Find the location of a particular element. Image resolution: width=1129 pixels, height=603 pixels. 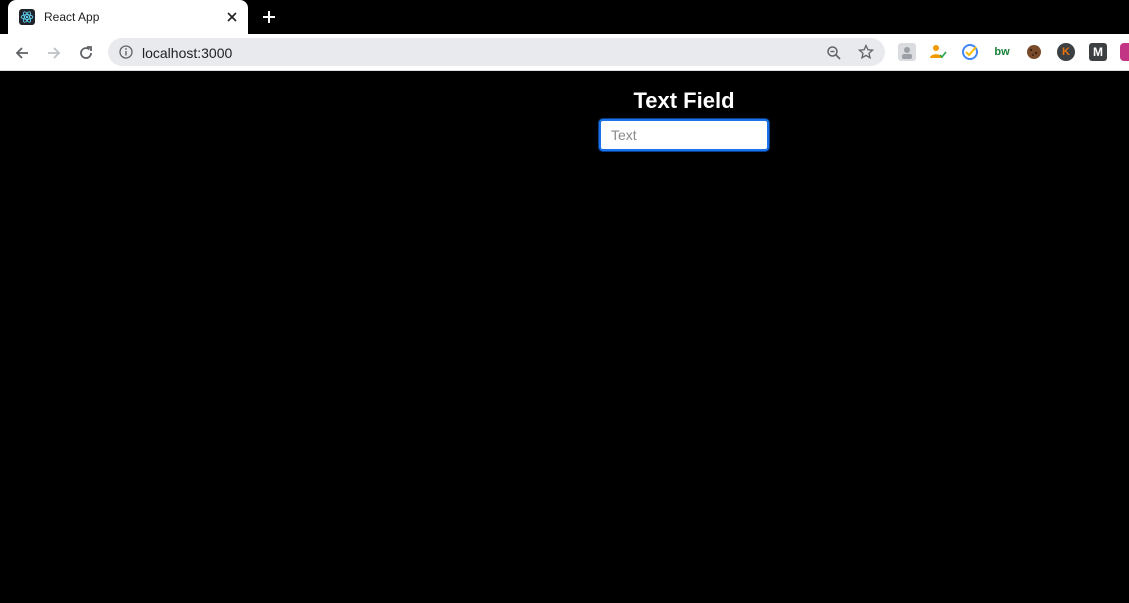

text-input is located at coordinates (684, 135).